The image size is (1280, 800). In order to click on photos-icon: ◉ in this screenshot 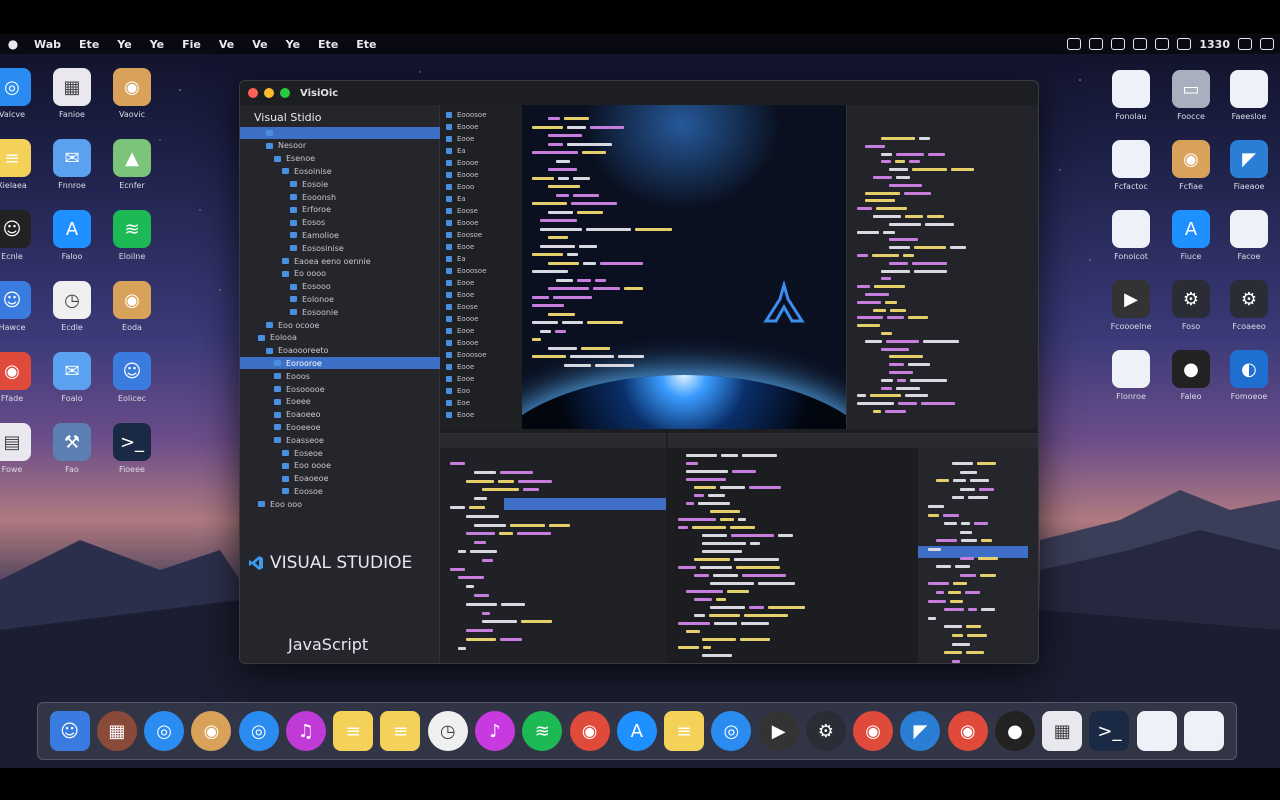, I will do `click(211, 731)`.